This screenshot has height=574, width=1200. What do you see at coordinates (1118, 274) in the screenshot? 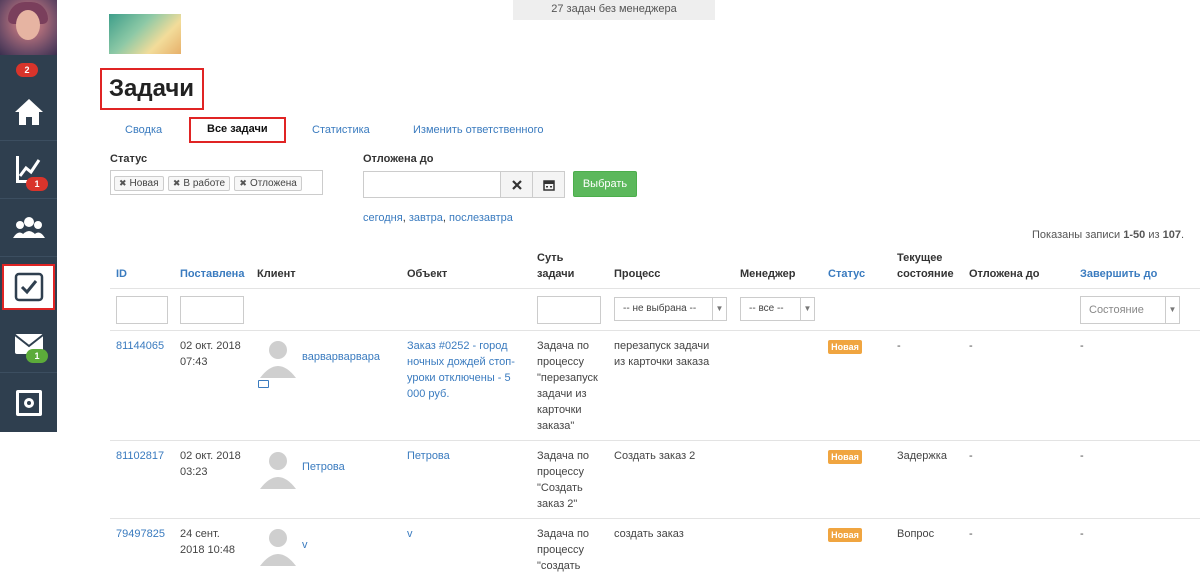
I see `col-header-finish: Завершить до` at bounding box center [1118, 274].